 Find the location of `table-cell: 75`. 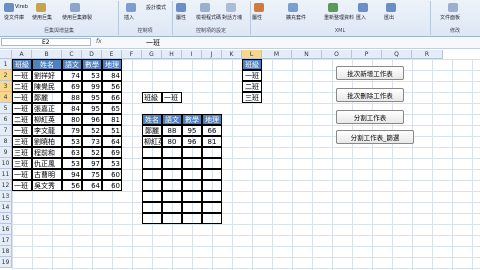

table-cell: 75 is located at coordinates (92, 174).